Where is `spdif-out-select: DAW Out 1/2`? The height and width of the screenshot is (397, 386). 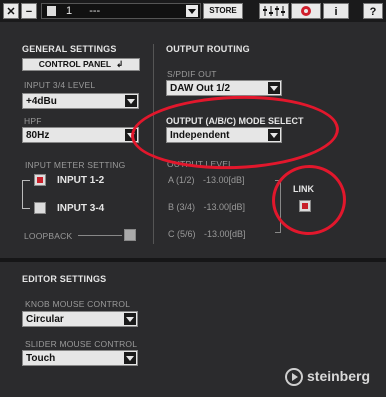 spdif-out-select: DAW Out 1/2 is located at coordinates (224, 88).